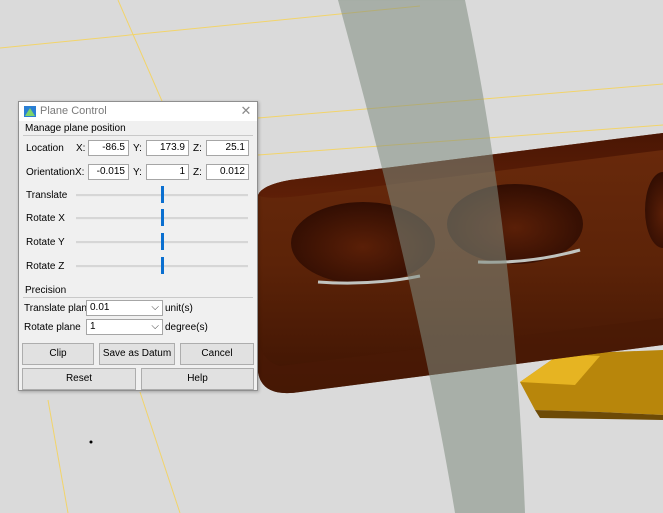 The width and height of the screenshot is (663, 513). I want to click on save-as-datum-button: Save as Datum, so click(137, 354).